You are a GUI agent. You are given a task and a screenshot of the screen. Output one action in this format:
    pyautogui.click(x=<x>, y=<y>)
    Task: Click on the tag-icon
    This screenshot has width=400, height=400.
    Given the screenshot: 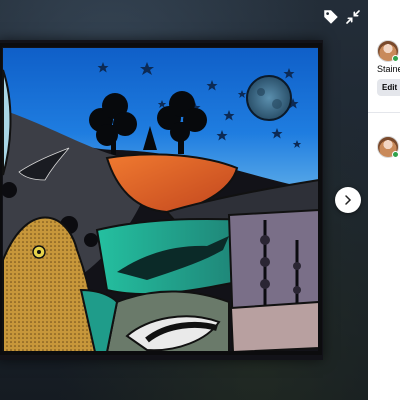 What is the action you would take?
    pyautogui.click(x=331, y=17)
    